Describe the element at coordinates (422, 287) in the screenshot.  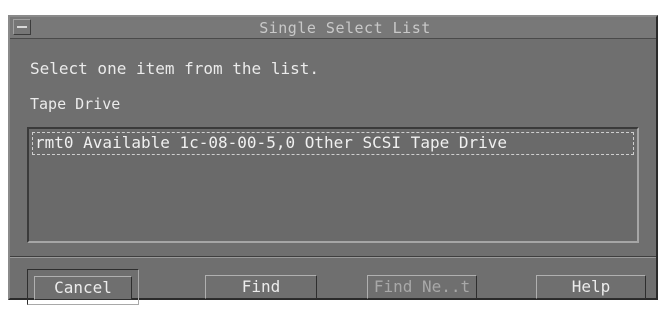
I see `find-next-button: Find Ne..t` at that location.